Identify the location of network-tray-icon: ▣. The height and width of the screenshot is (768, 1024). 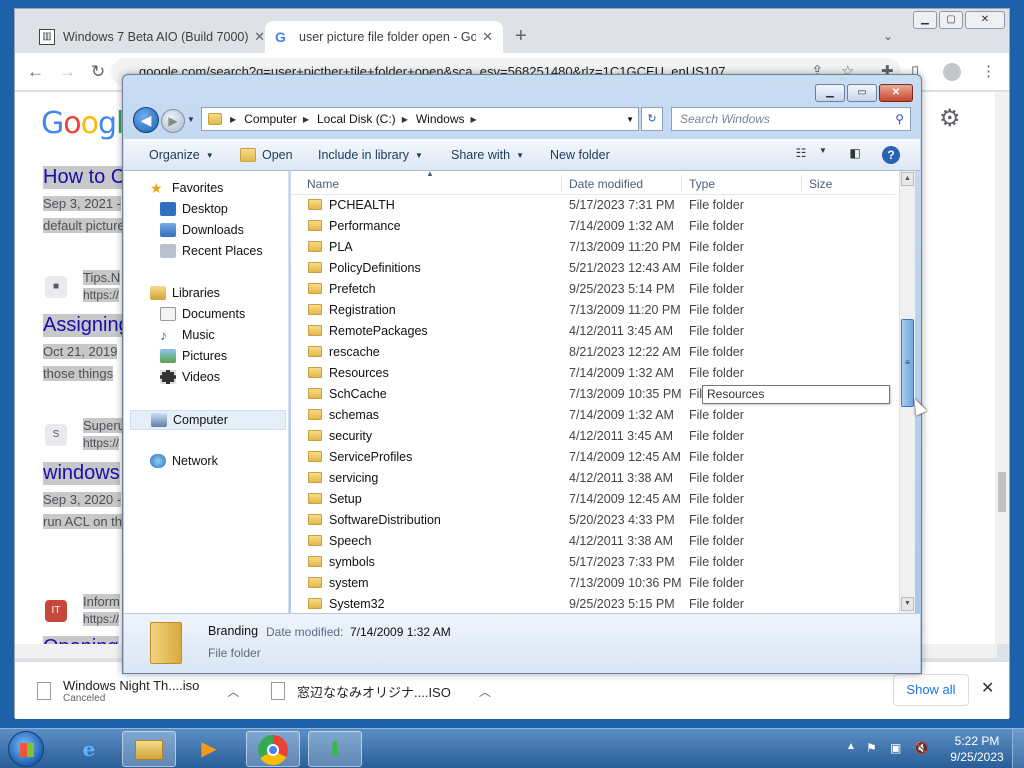
(895, 748).